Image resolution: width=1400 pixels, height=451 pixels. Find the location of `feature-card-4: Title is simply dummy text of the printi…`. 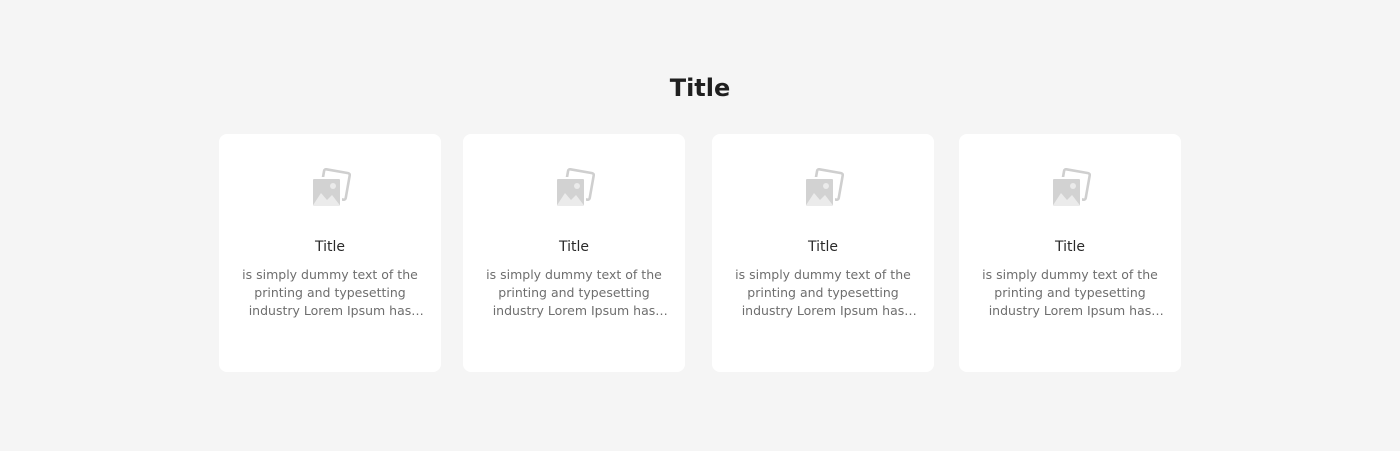

feature-card-4: Title is simply dummy text of the printi… is located at coordinates (1070, 253).